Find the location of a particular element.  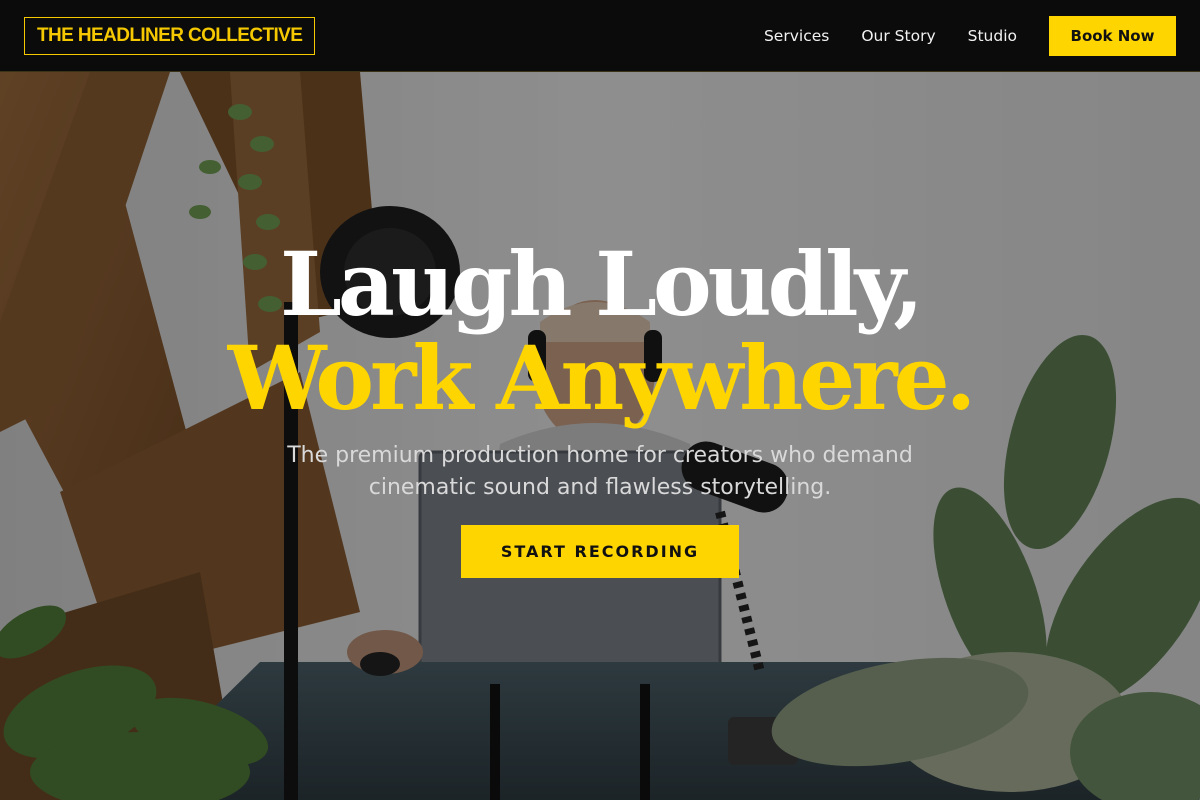

hero-headline-line-2: Work Anywhere. is located at coordinates (601, 378).